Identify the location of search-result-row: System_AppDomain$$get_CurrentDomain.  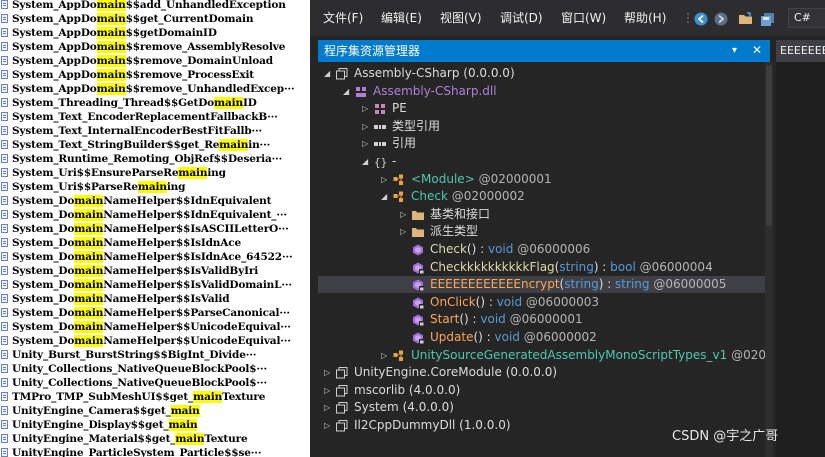
(155, 19).